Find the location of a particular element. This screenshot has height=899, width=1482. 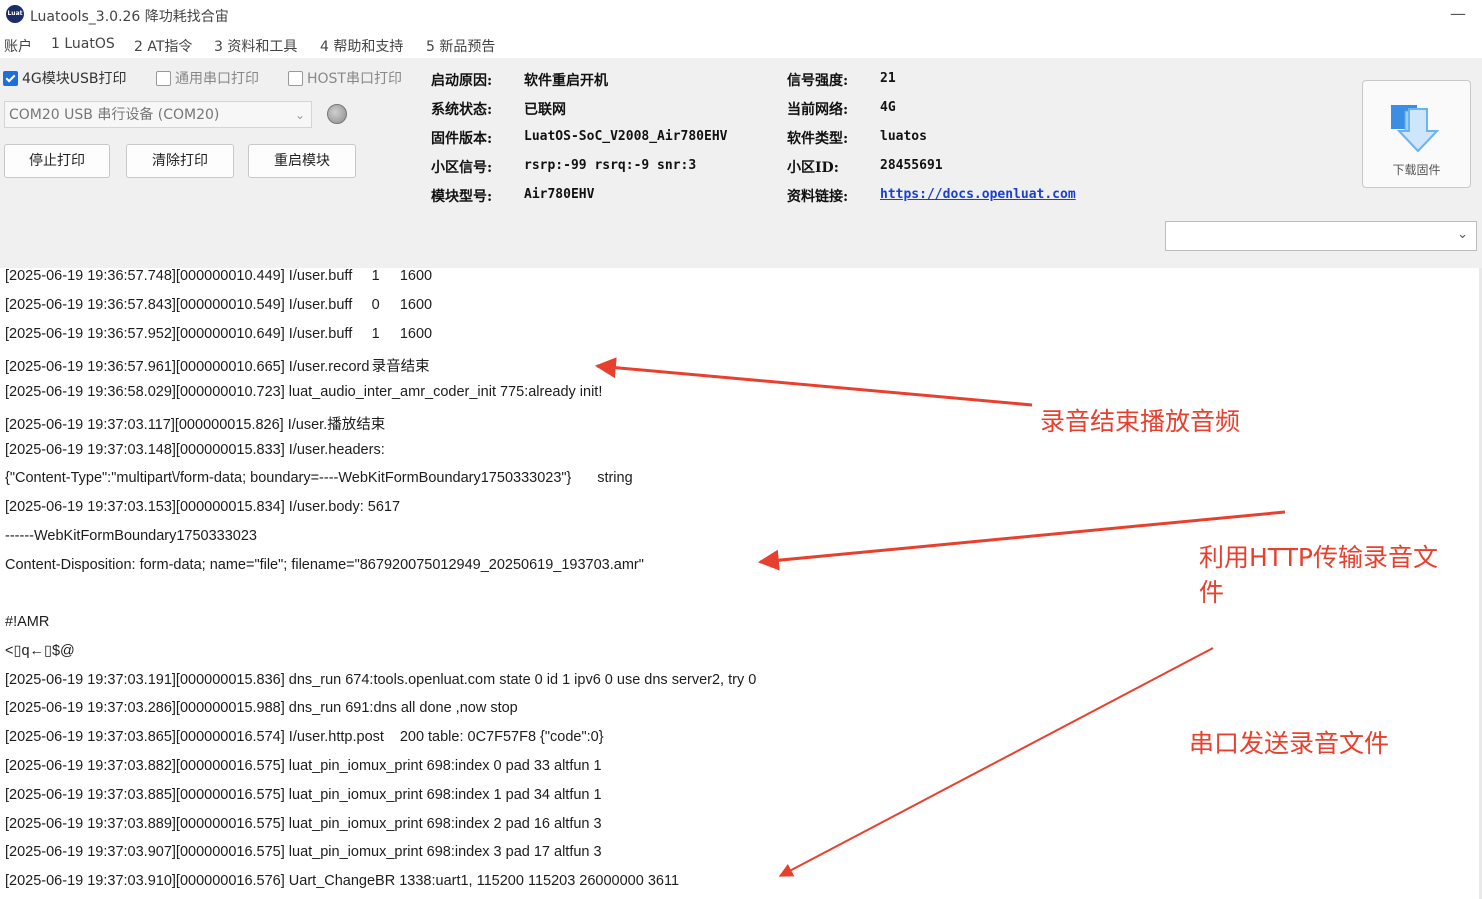

network-label: 当前网络: is located at coordinates (818, 110).